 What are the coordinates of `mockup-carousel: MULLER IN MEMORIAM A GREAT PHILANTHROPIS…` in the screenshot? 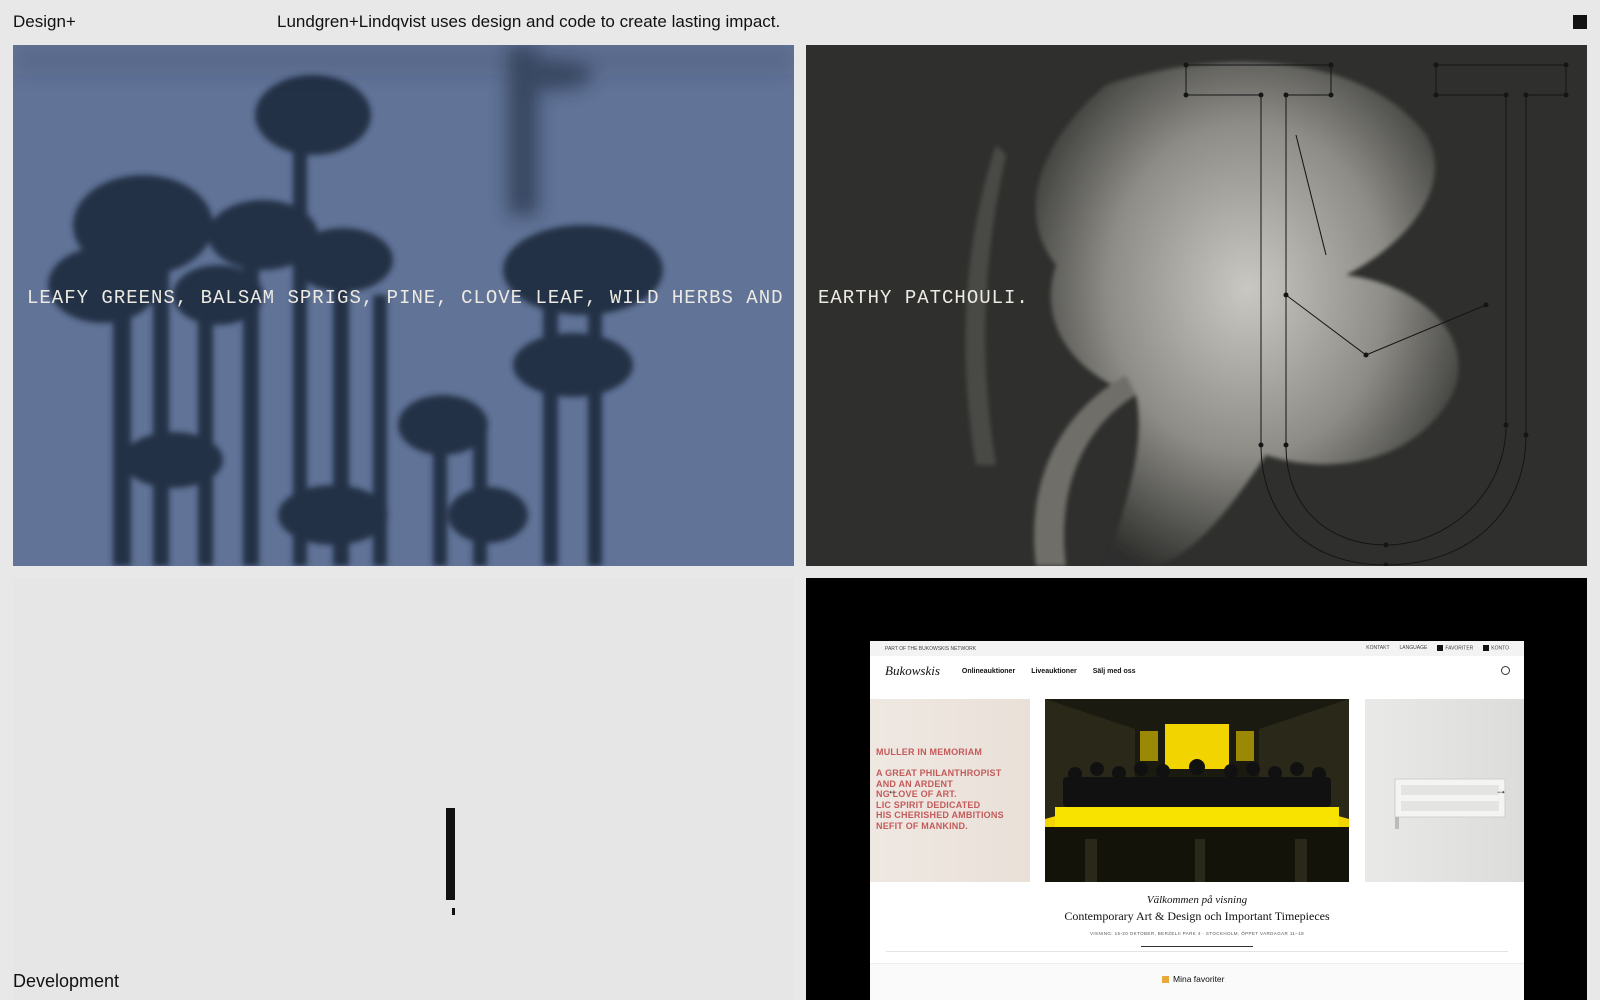 It's located at (1197, 790).